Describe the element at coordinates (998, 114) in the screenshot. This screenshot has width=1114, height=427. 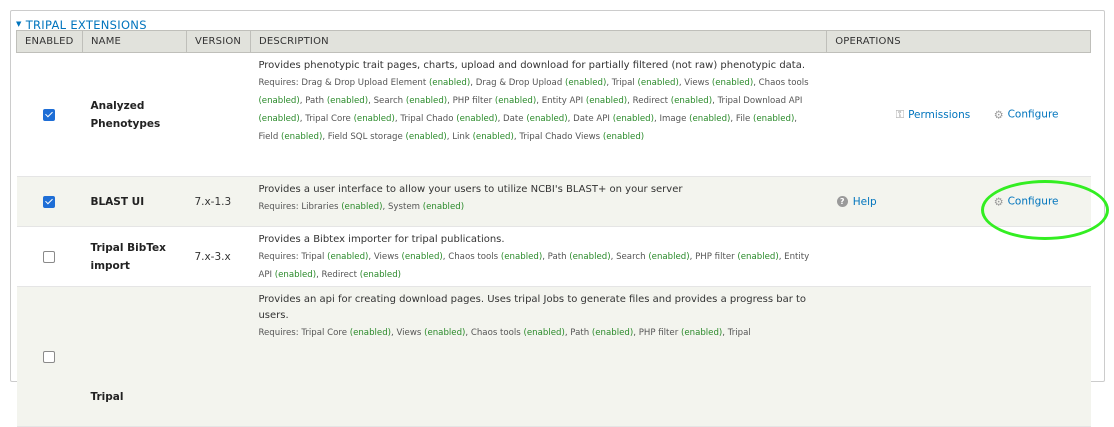
I see `gear-icon: ⚙` at that location.